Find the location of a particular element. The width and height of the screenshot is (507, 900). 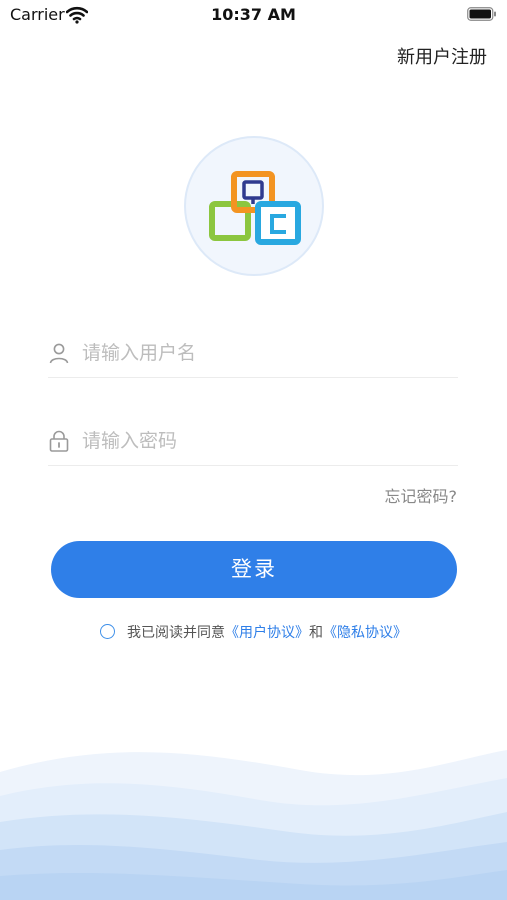

agreement-row: 我已阅读并同意《用户协议》和《隐私协议》 is located at coordinates (253, 632).